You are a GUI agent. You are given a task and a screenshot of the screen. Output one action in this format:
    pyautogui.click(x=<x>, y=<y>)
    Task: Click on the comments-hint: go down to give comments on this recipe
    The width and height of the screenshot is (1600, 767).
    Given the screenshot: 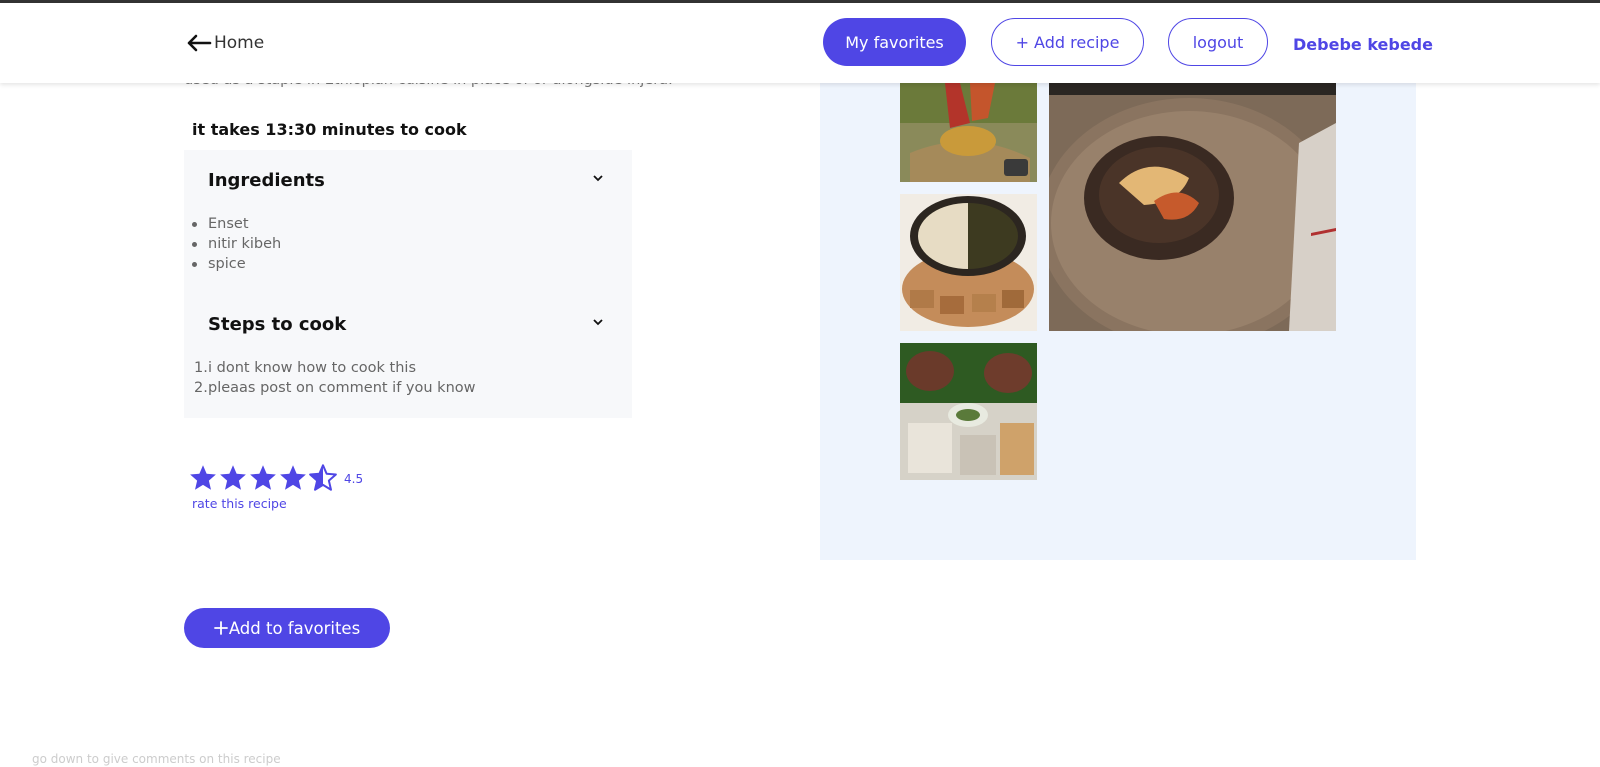 What is the action you would take?
    pyautogui.click(x=156, y=759)
    